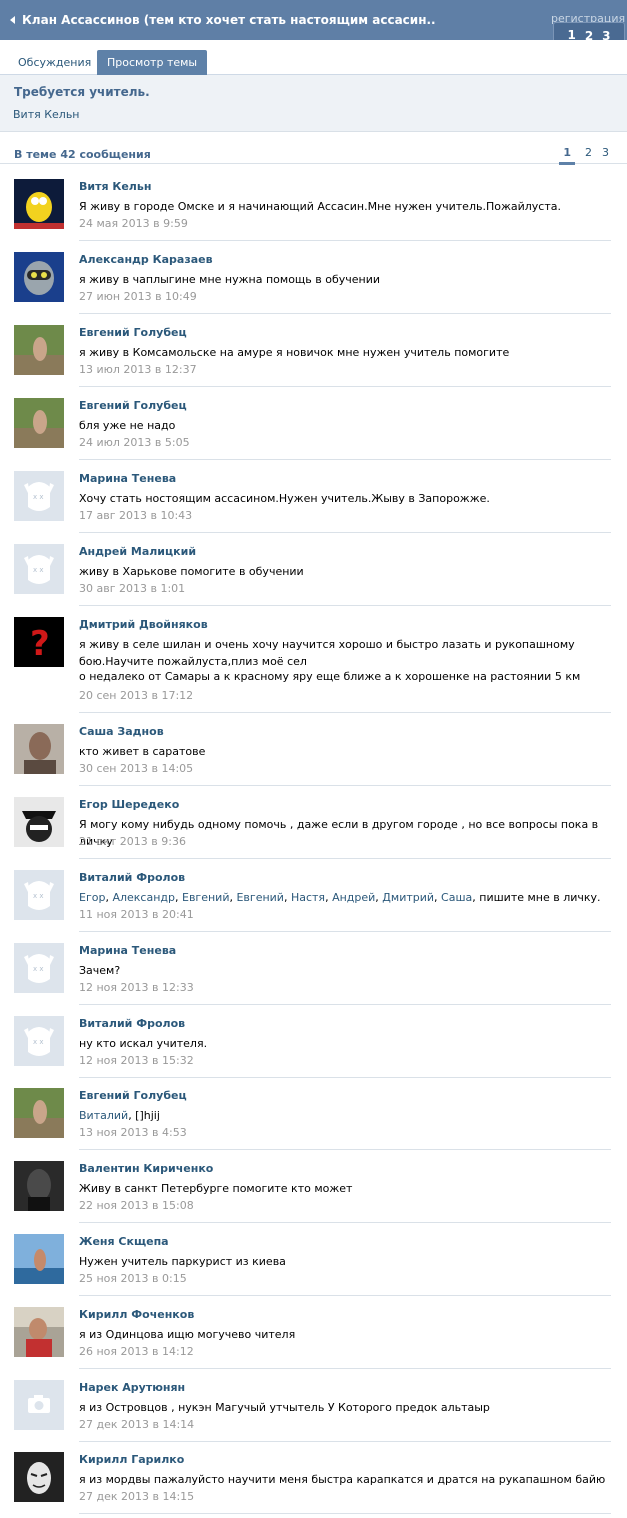 This screenshot has width=627, height=1518. Describe the element at coordinates (136, 1424) in the screenshot. I see `post-date: 27 дек 2013 в 14:14` at that location.